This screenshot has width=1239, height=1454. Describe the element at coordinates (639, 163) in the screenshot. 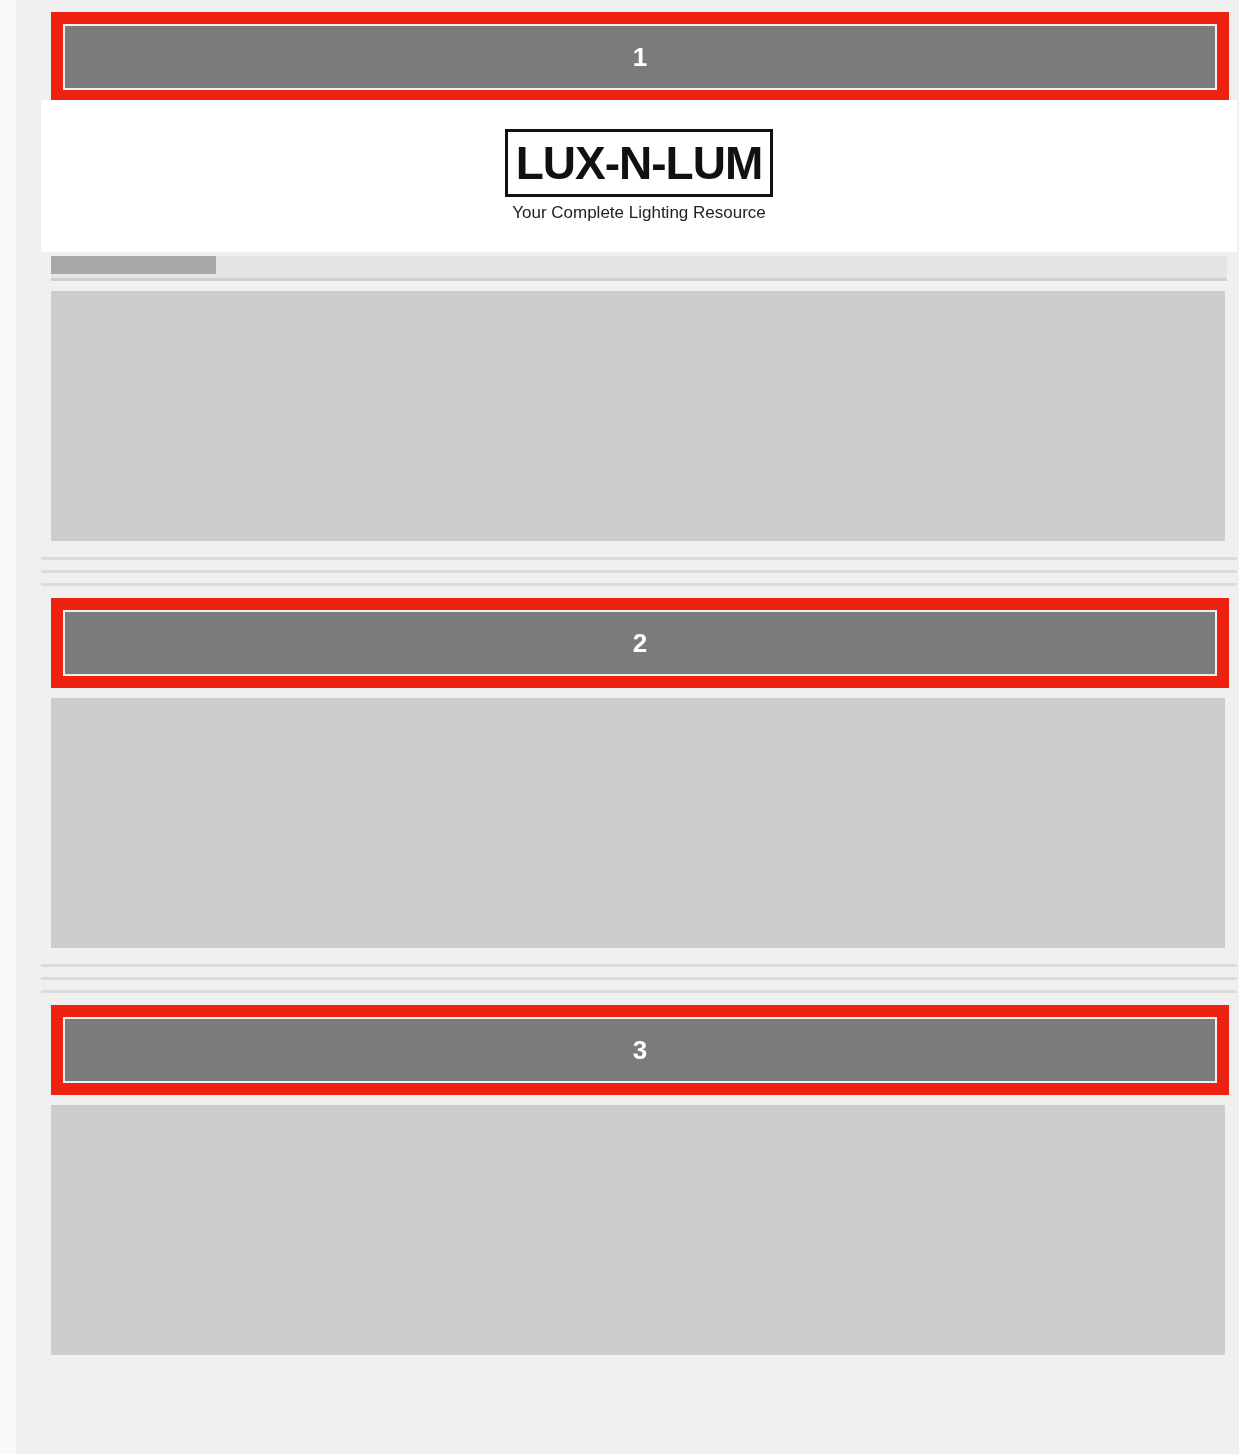

I see `site-logo: LUX-N-LUM` at that location.